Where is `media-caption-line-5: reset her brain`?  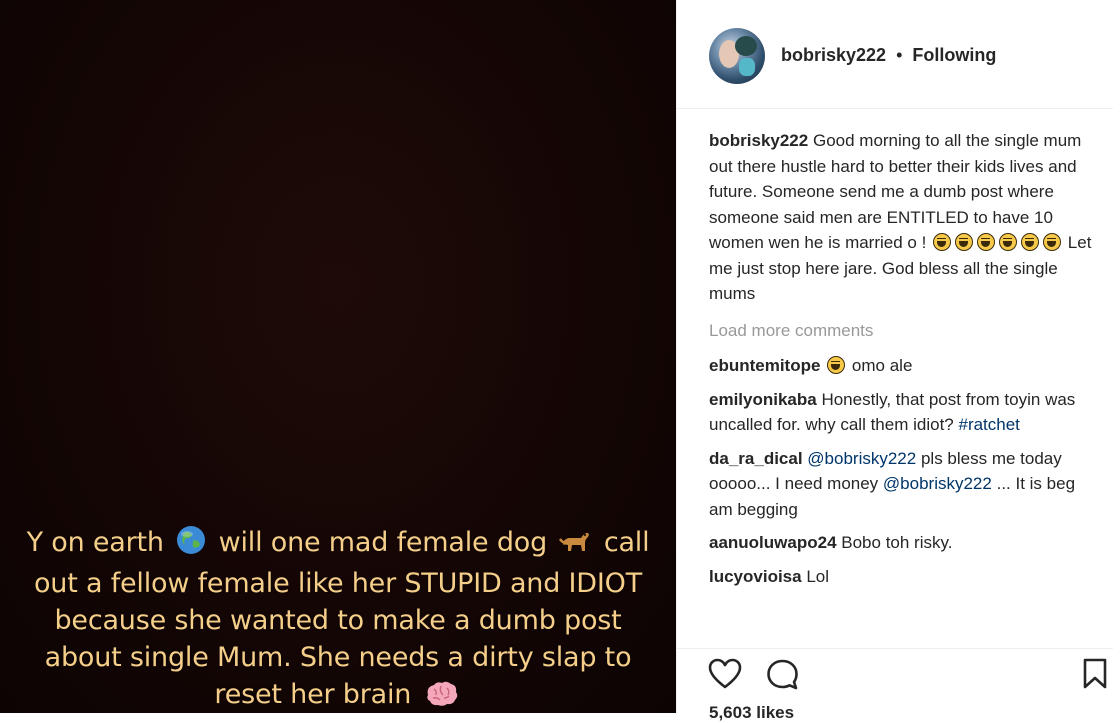
media-caption-line-5: reset her brain is located at coordinates (338, 694).